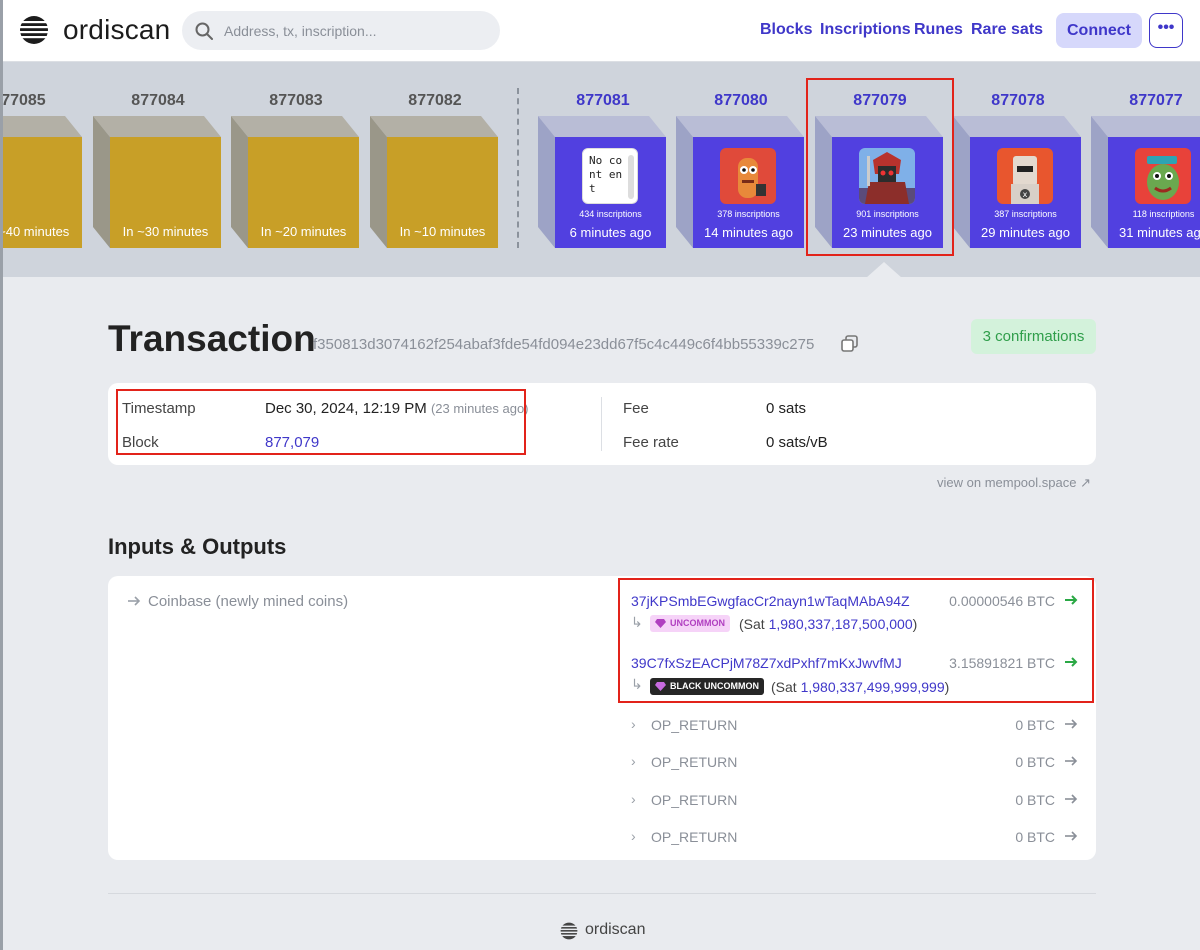  I want to click on mined-block: 877078 x 387 inscriptions 29 minutes ago, so click(1018, 169).